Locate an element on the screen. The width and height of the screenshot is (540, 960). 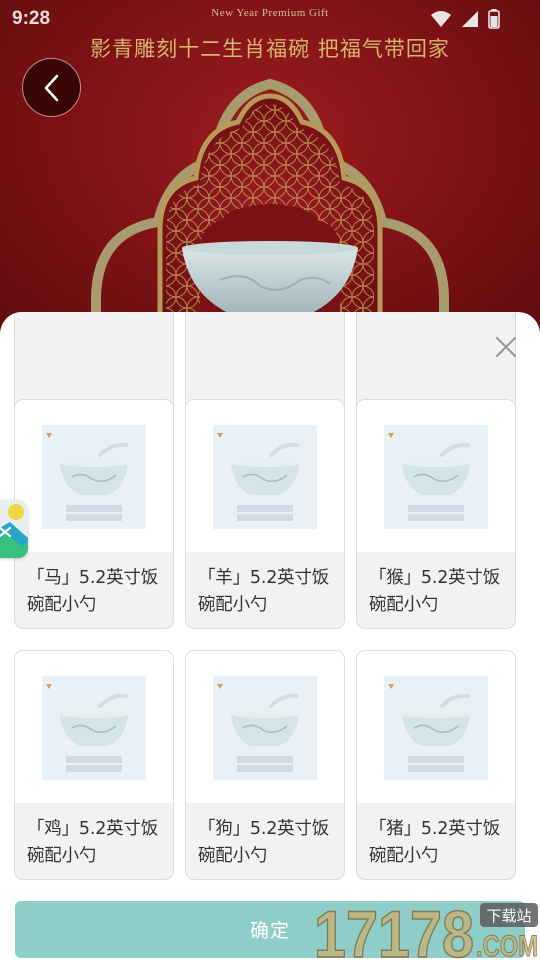
floating-side-widget is located at coordinates (14, 529).